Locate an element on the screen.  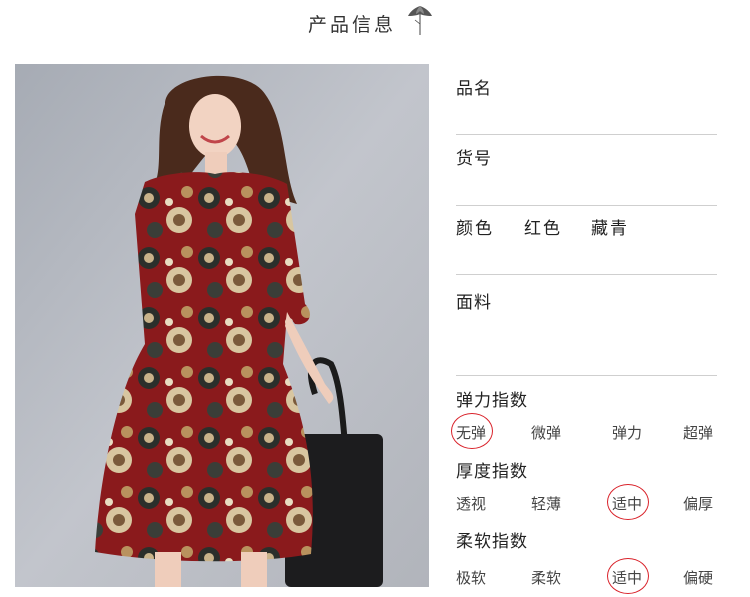
elasticity-option: 弹力 is located at coordinates (627, 433).